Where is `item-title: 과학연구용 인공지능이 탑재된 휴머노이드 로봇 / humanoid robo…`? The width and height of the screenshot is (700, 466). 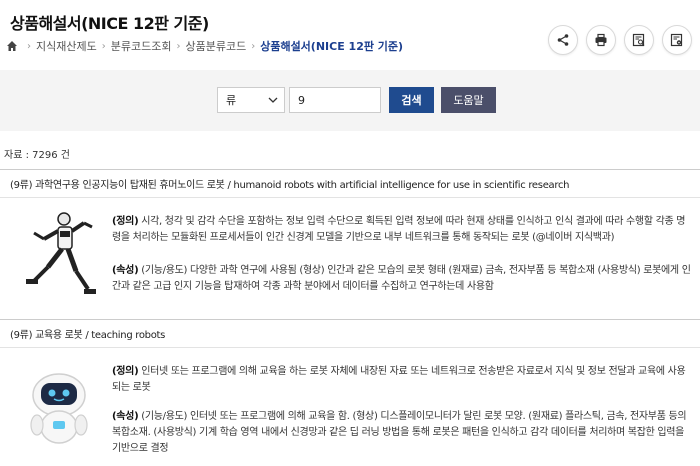 item-title: 과학연구용 인공지능이 탑재된 휴머노이드 로봇 / humanoid robo… is located at coordinates (302, 185).